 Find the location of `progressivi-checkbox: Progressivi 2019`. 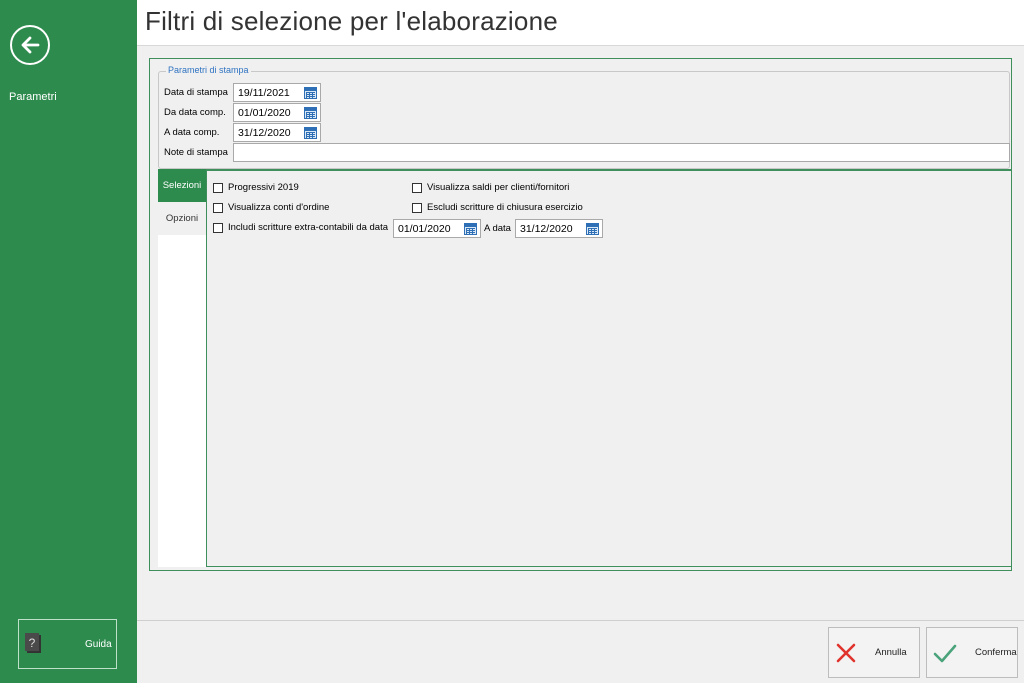

progressivi-checkbox: Progressivi 2019 is located at coordinates (256, 187).